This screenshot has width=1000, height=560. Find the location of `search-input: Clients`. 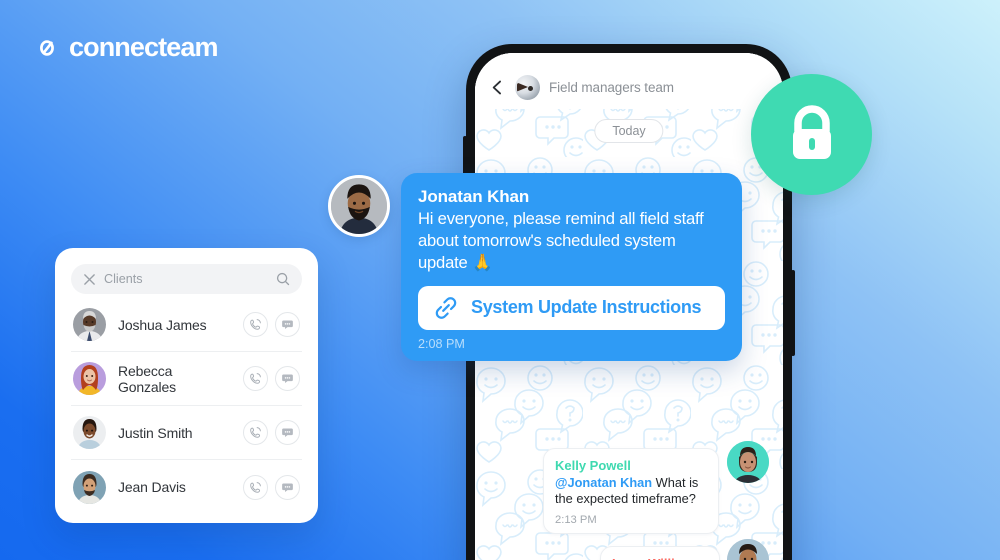

search-input: Clients is located at coordinates (186, 279).